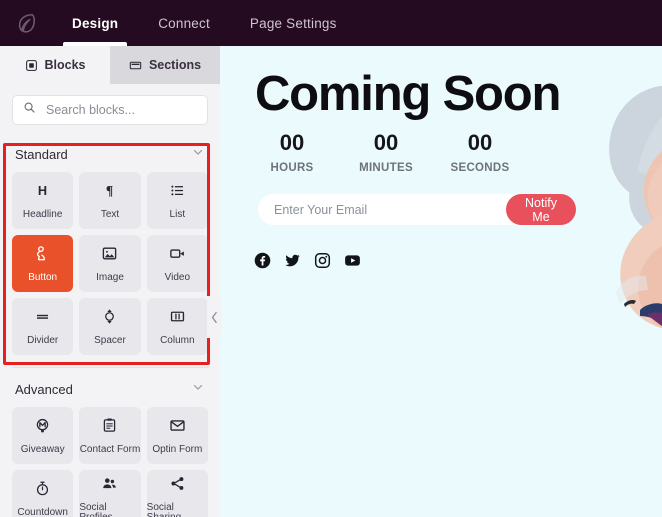  What do you see at coordinates (110, 154) in the screenshot?
I see `section-standard-header: Standard` at bounding box center [110, 154].